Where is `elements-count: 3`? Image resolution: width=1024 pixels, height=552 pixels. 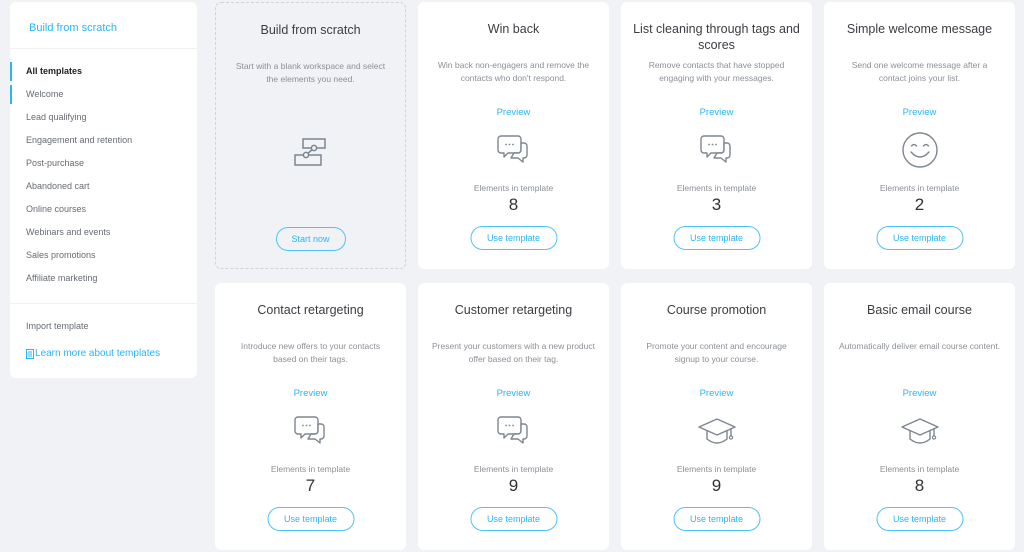
elements-count: 3 is located at coordinates (716, 204).